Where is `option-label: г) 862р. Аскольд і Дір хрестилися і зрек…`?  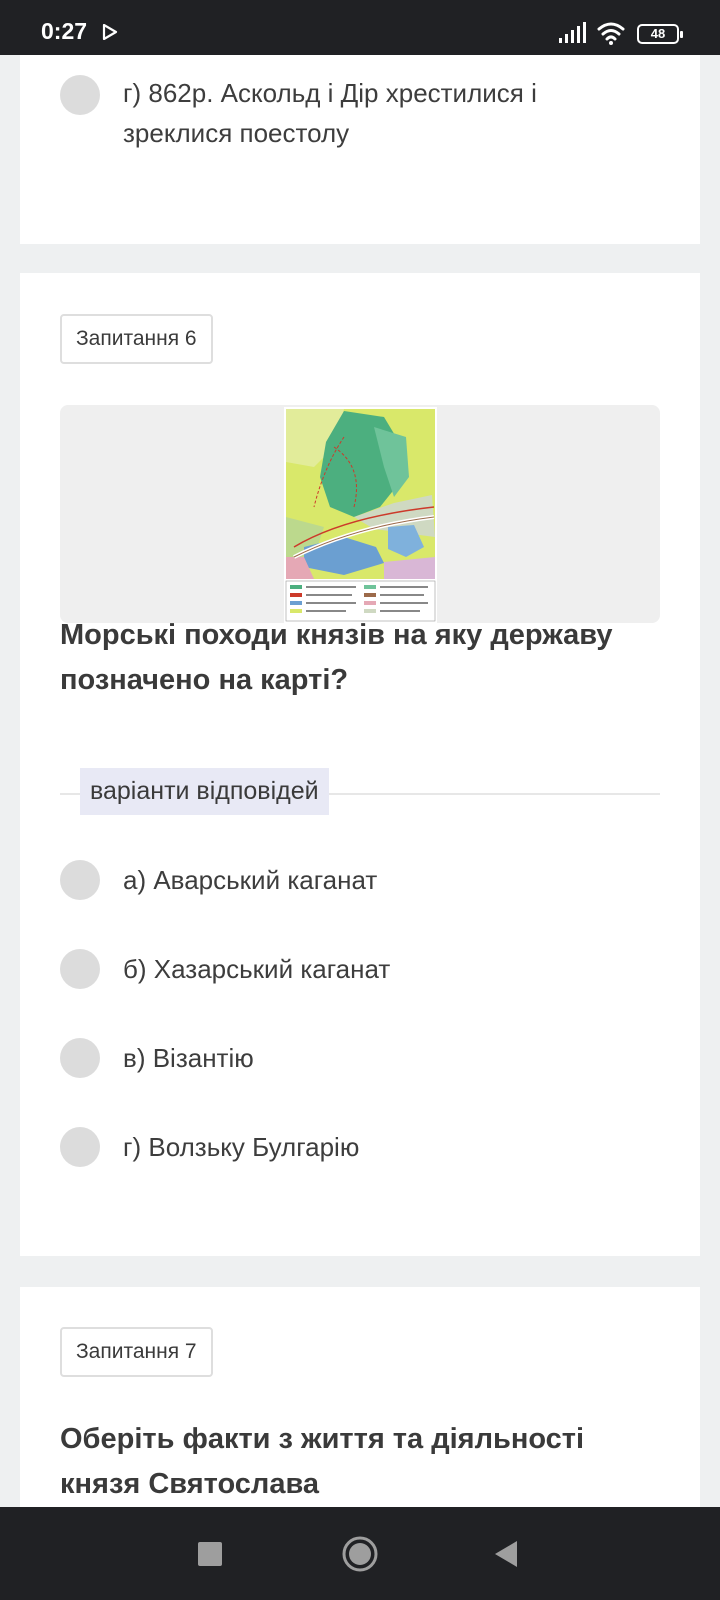
option-label: г) 862р. Аскольд і Дір хрестилися і зрек… is located at coordinates (330, 113).